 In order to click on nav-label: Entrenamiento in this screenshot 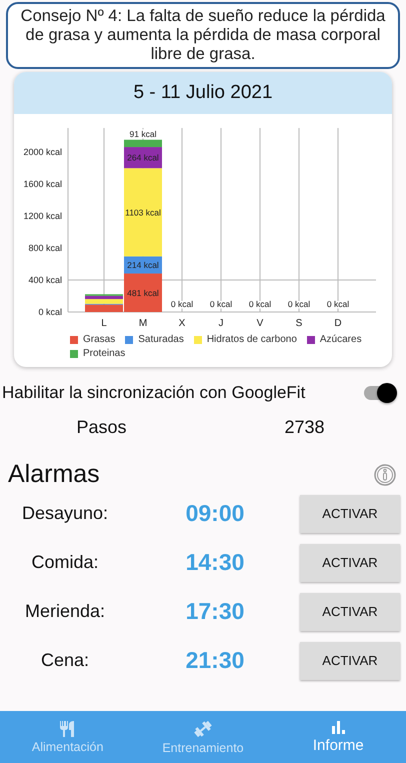, I will do `click(203, 747)`.